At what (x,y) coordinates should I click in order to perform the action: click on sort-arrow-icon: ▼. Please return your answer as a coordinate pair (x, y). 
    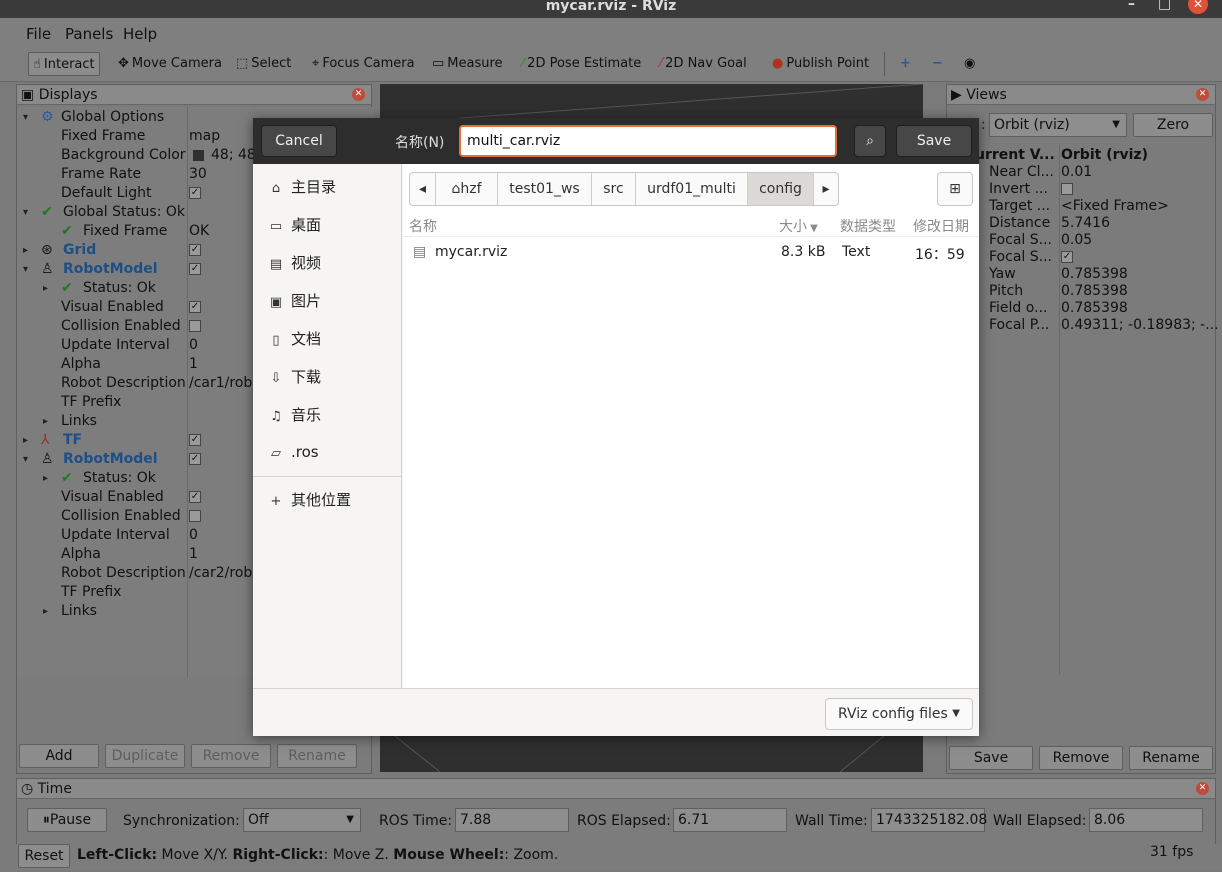
    Looking at the image, I should click on (812, 228).